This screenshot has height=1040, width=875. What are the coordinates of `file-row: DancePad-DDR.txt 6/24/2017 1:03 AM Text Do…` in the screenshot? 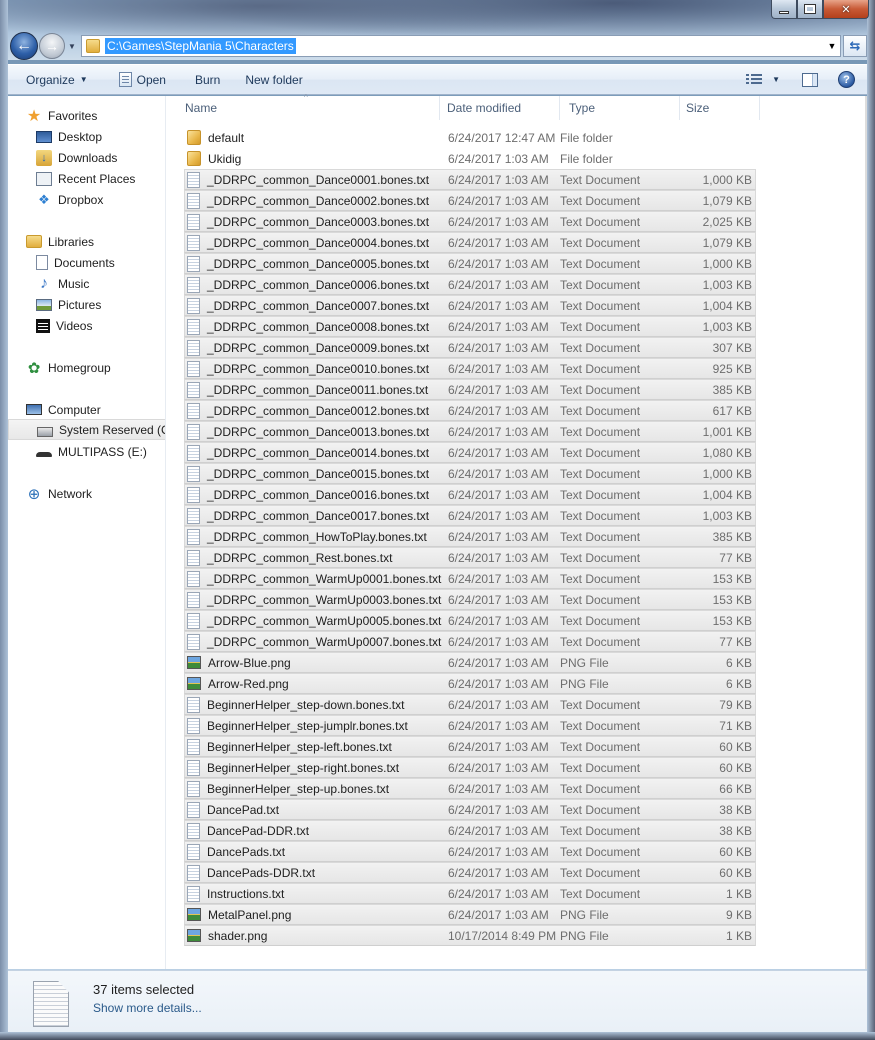 It's located at (470, 830).